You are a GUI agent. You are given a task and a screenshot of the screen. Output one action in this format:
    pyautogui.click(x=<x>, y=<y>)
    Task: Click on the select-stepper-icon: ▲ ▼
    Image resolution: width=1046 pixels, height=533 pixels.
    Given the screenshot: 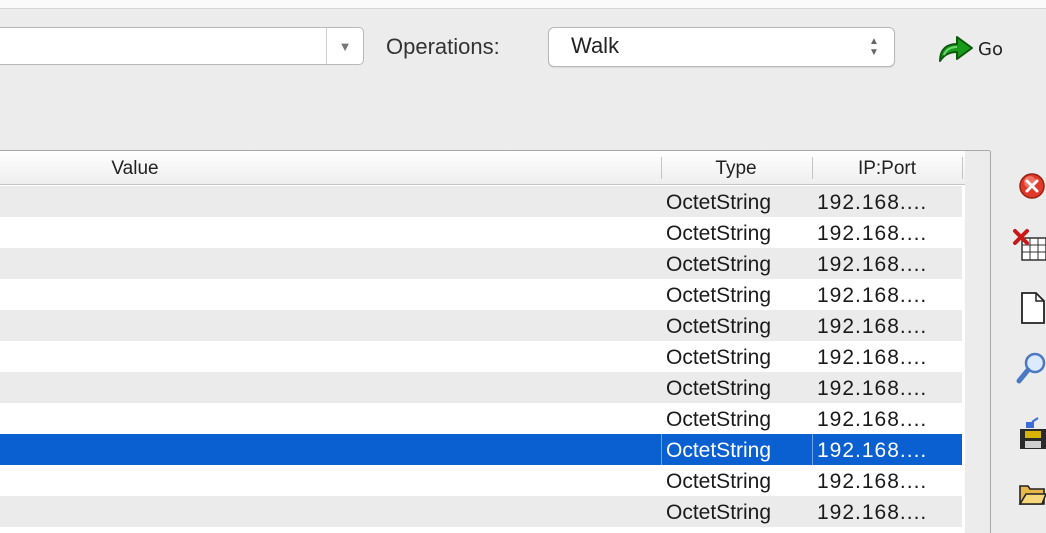 What is the action you would take?
    pyautogui.click(x=874, y=47)
    